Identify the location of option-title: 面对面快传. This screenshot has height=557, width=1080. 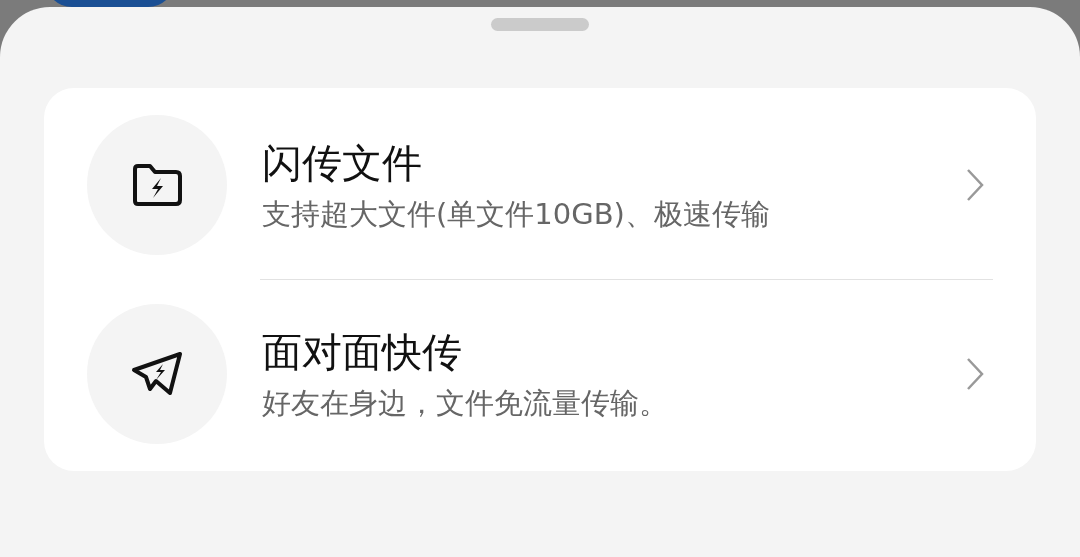
(362, 351).